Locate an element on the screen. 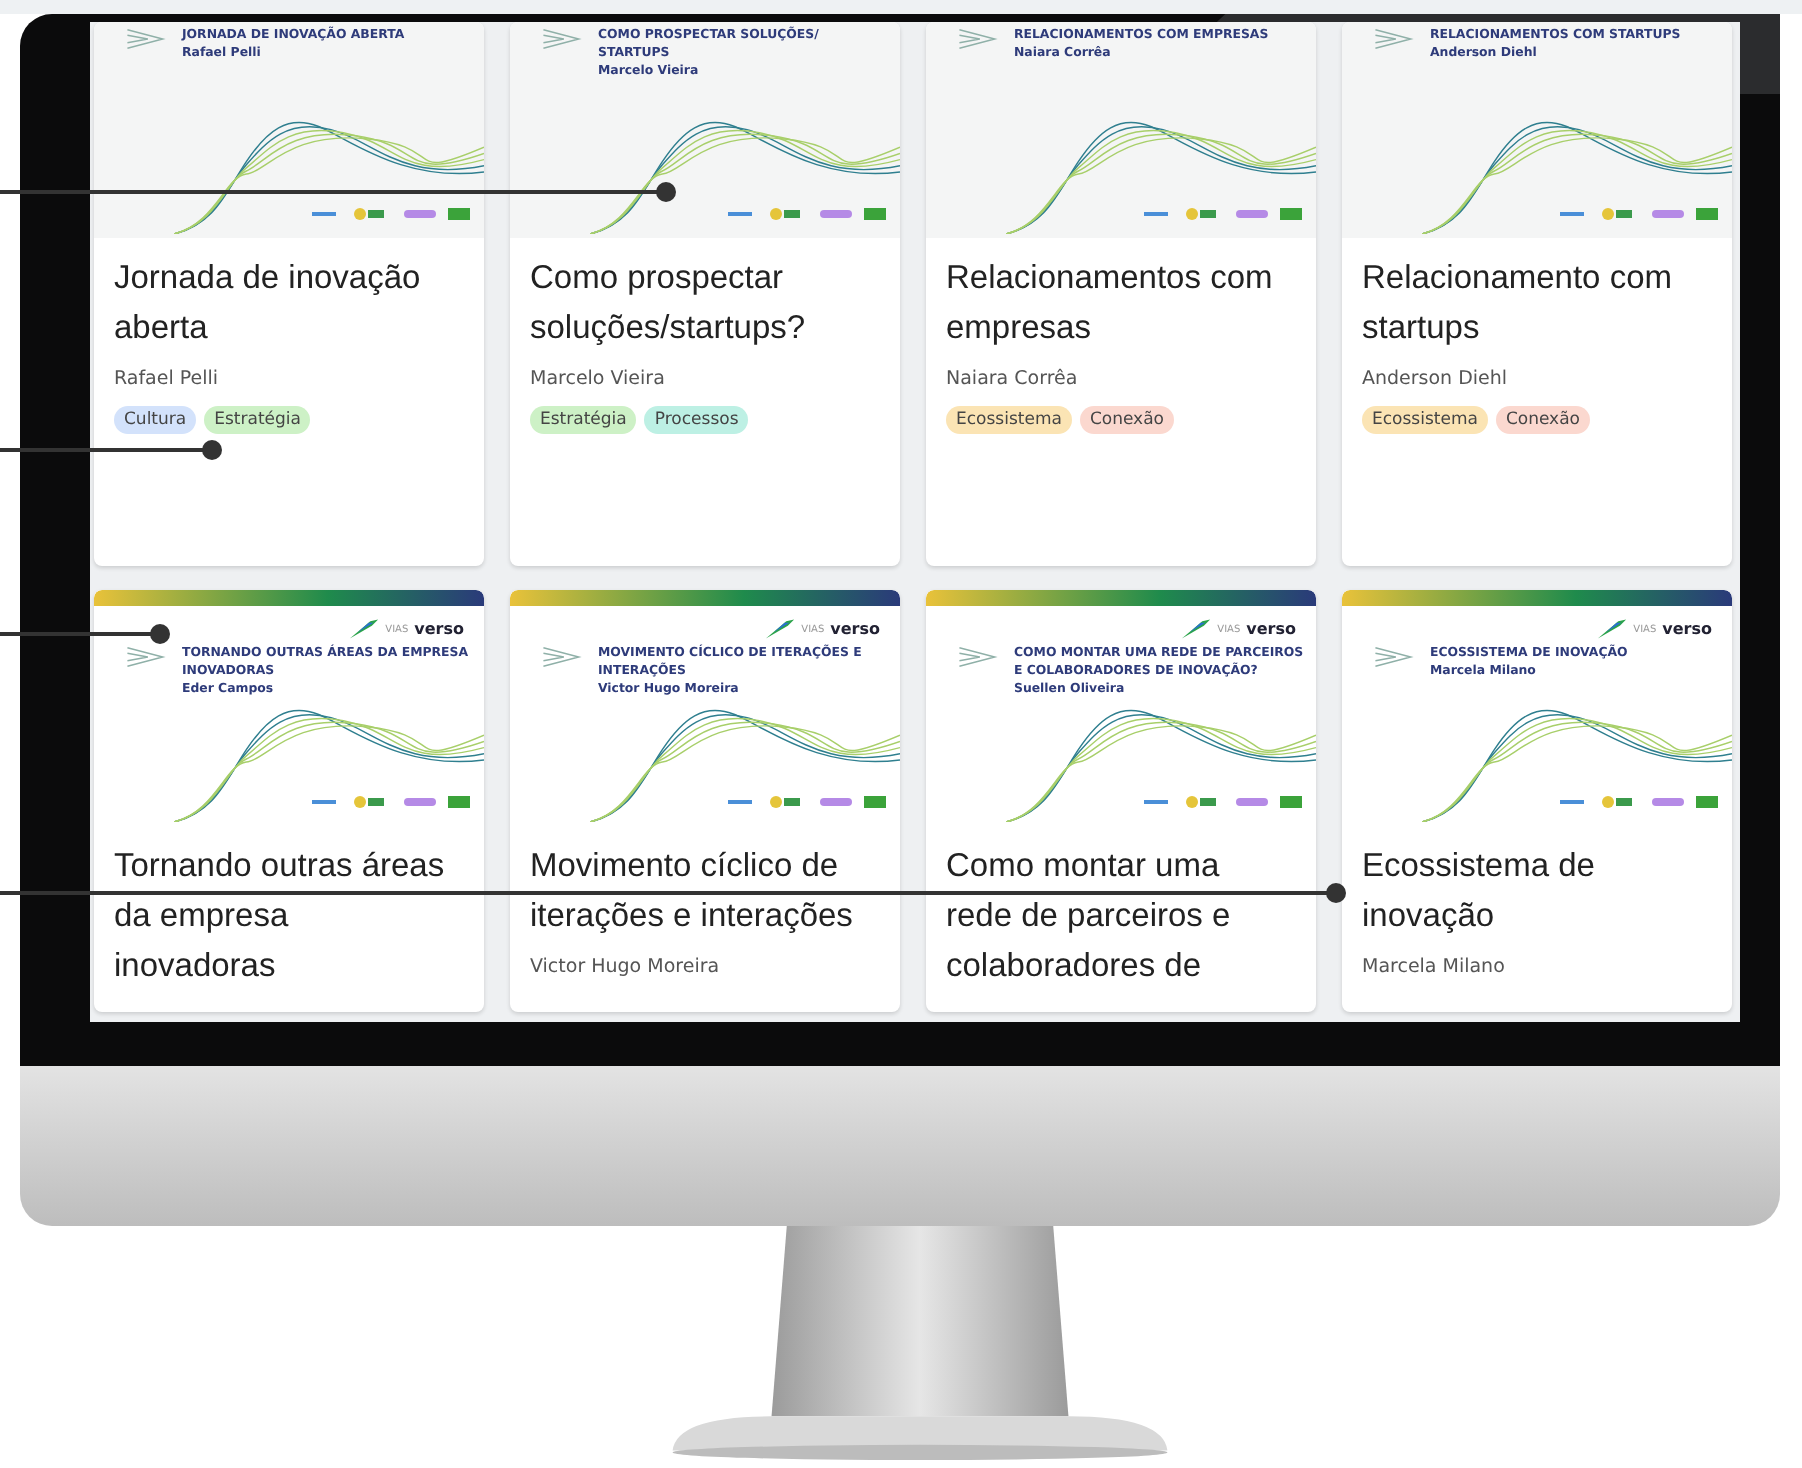  course-title: Relacionamentos com empresas is located at coordinates (1110, 304).